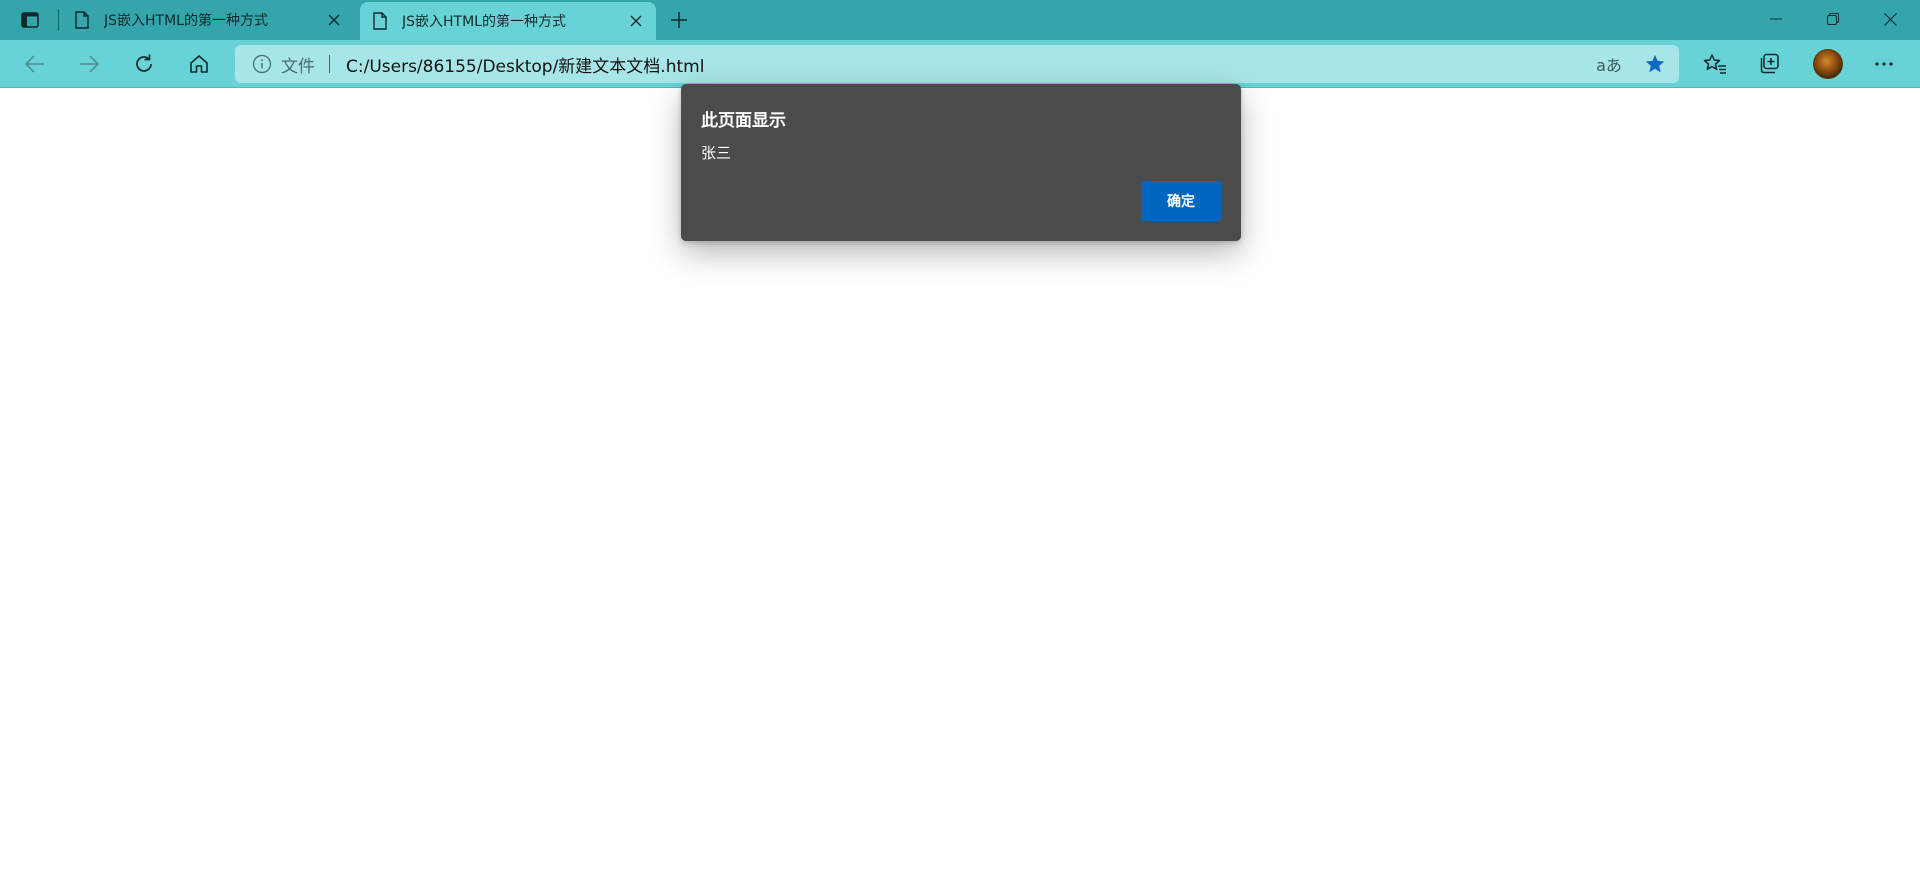 The image size is (1920, 895). I want to click on profile-button, so click(1828, 64).